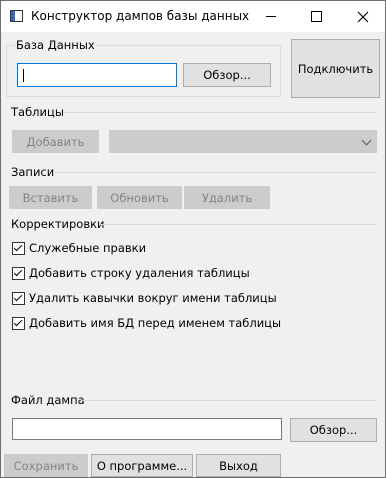  I want to click on insert-record-button: Вставить, so click(50, 197).